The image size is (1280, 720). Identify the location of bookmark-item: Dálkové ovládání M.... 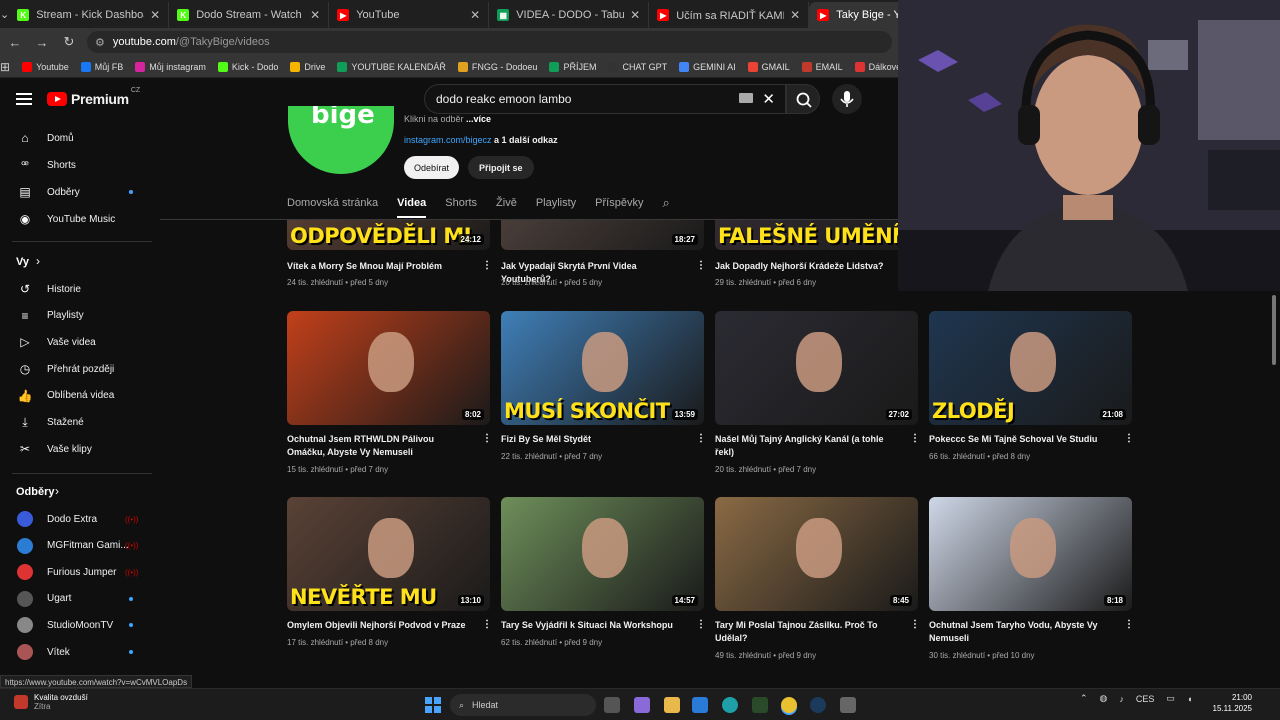
(876, 66).